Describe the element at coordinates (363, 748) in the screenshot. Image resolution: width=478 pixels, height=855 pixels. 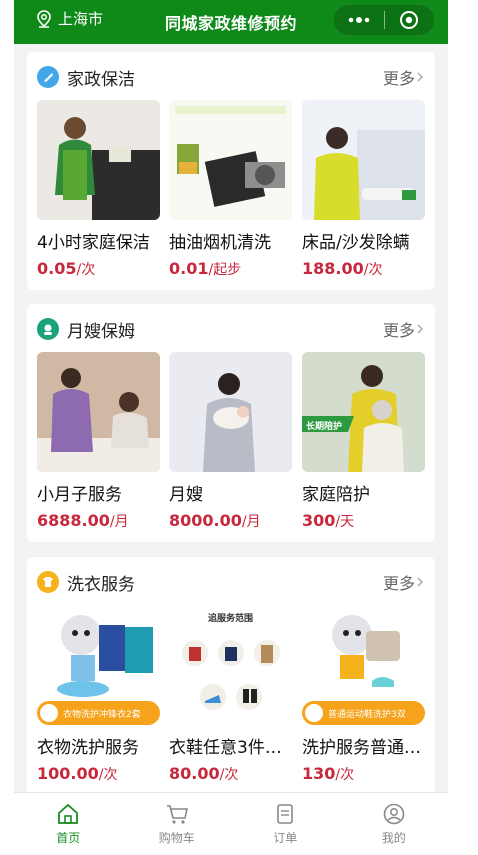
I see `service-name: 洗护服务普通运动鞋` at that location.